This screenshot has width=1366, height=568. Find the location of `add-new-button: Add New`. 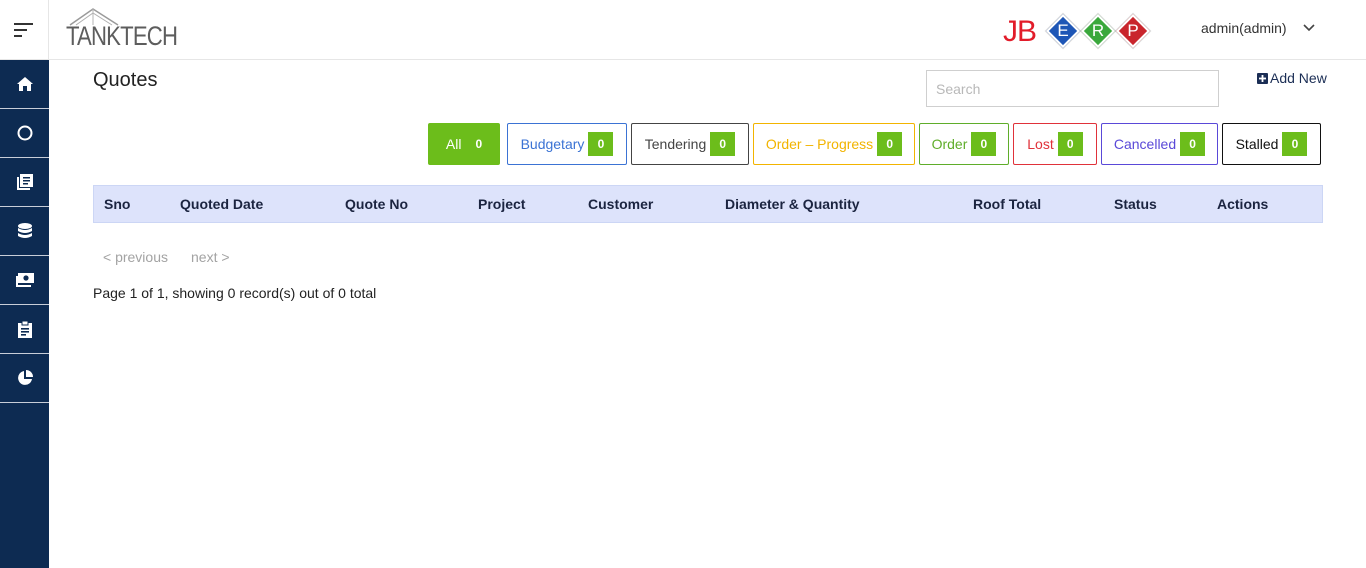

add-new-button: Add New is located at coordinates (1292, 78).